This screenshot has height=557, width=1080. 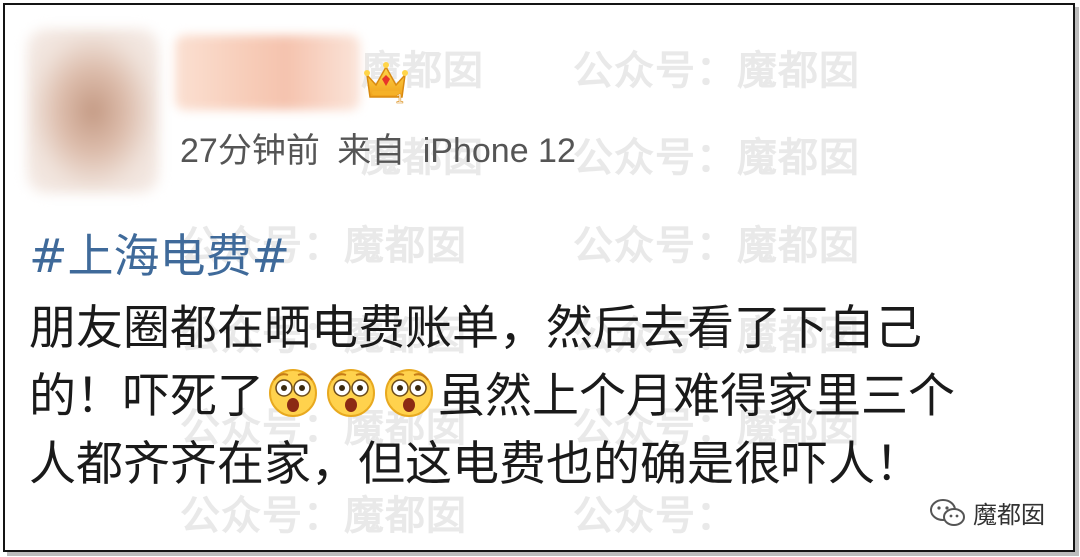 I want to click on post-meta: 27分钟前 来自 iPhone 12, so click(x=378, y=147).